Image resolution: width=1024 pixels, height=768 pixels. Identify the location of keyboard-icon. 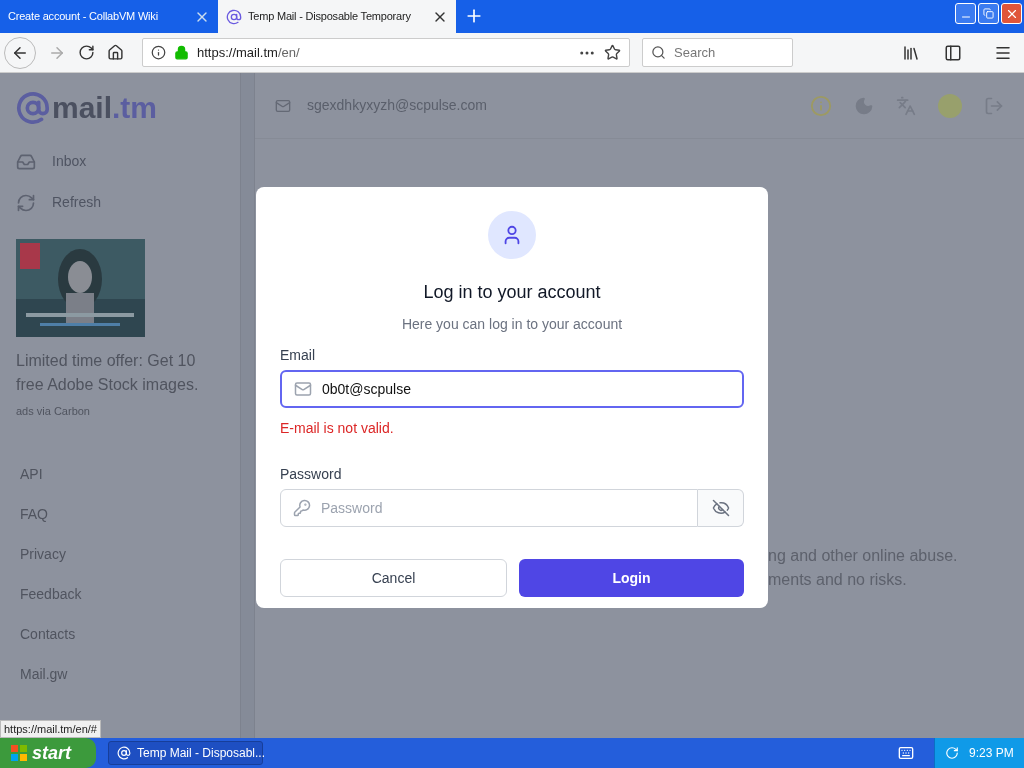
(906, 753).